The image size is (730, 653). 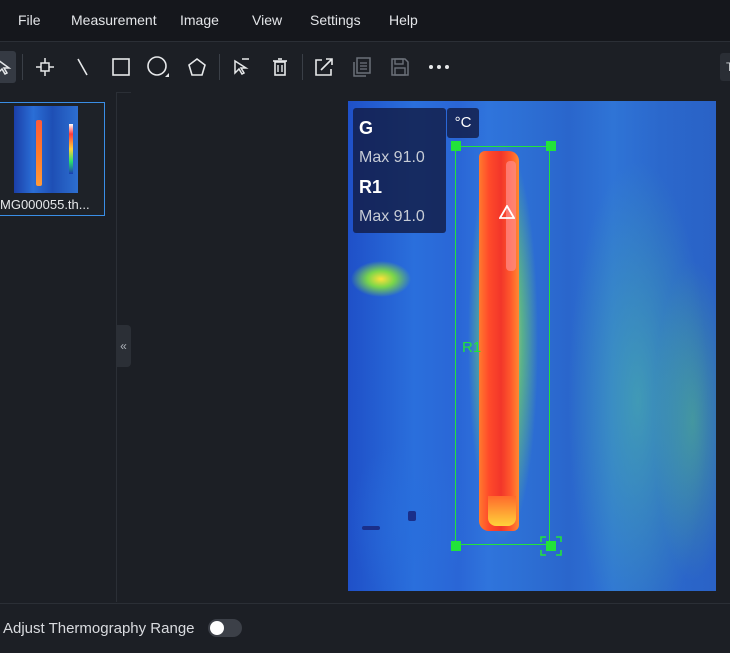 I want to click on rectangle-icon, so click(x=121, y=67).